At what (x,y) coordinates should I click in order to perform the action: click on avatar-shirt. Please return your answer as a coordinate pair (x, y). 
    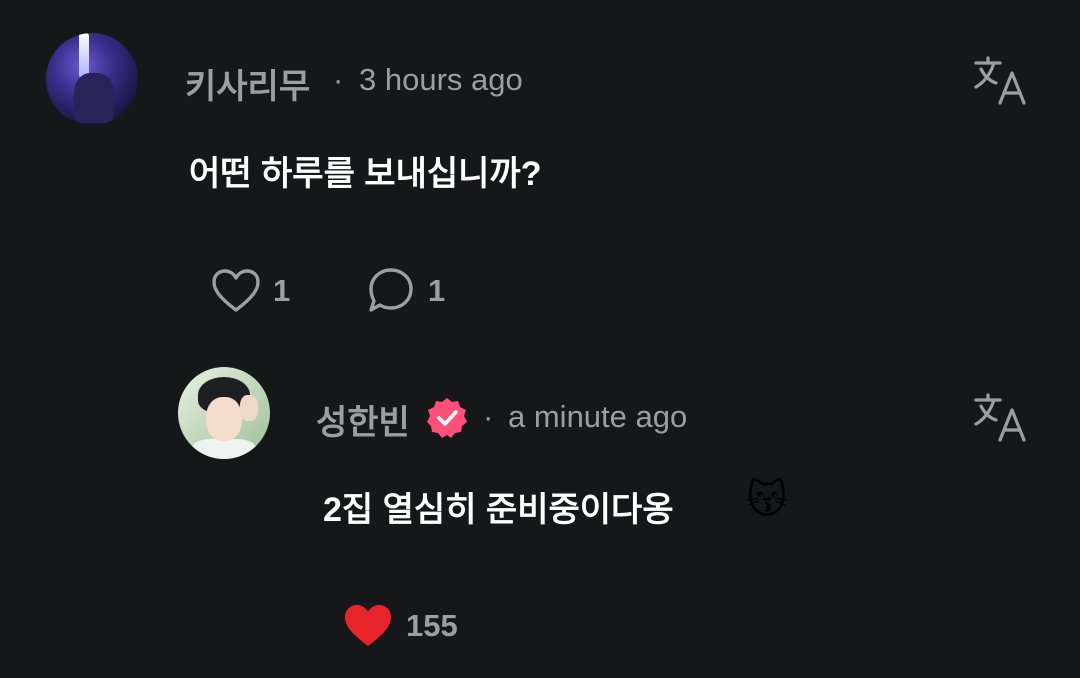
    Looking at the image, I should click on (224, 449).